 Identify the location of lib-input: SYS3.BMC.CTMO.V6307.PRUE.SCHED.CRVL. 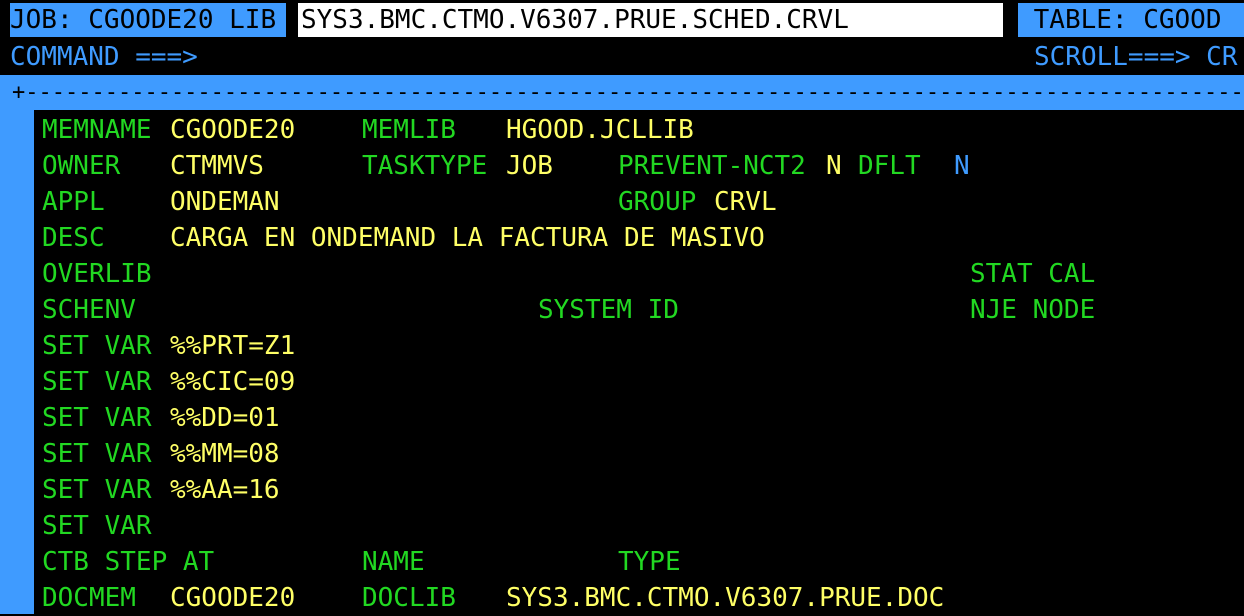
(650, 20).